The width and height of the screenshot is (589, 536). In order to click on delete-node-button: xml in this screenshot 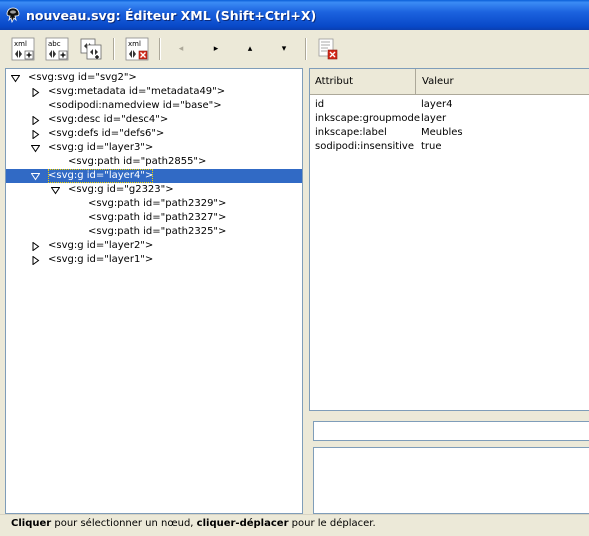, I will do `click(137, 49)`.